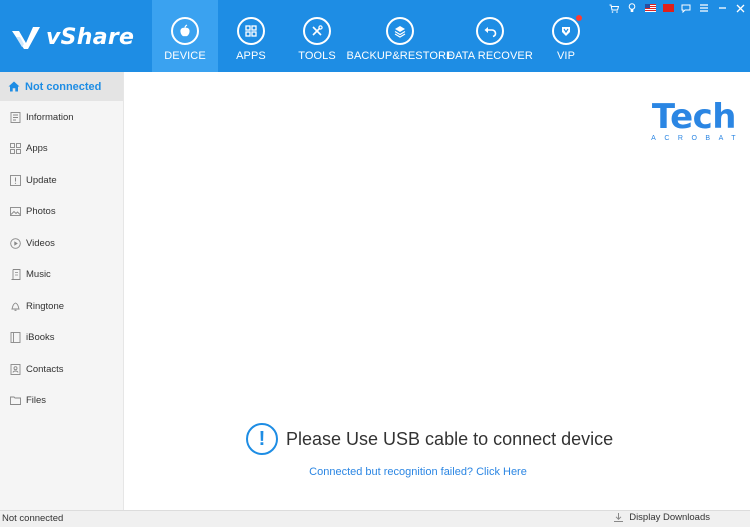 The width and height of the screenshot is (750, 527). I want to click on vshare-logo-icon, so click(26, 38).